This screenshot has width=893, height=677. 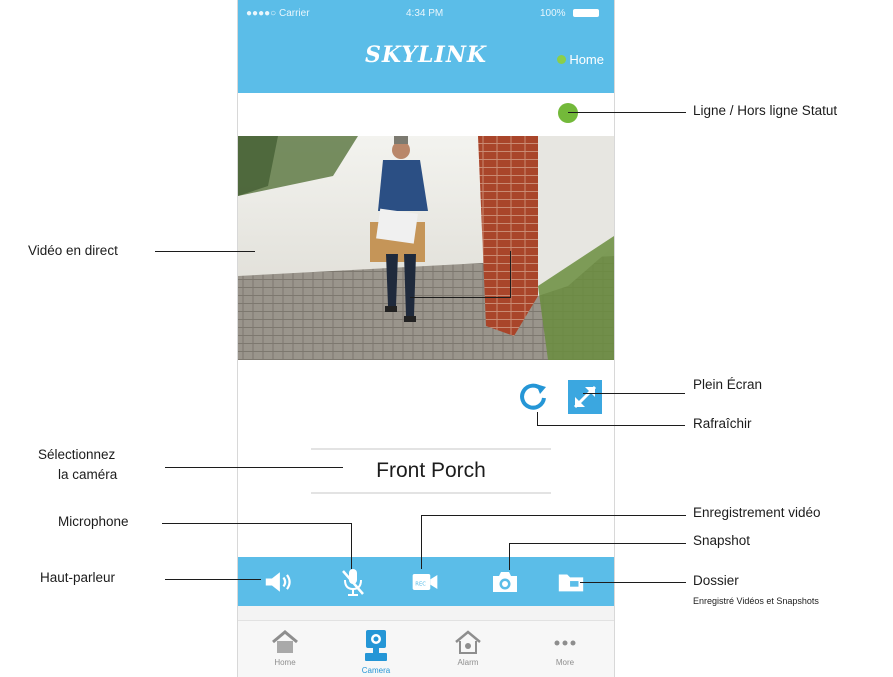 I want to click on annotation-fullscreen: Plein Écran, so click(x=728, y=384).